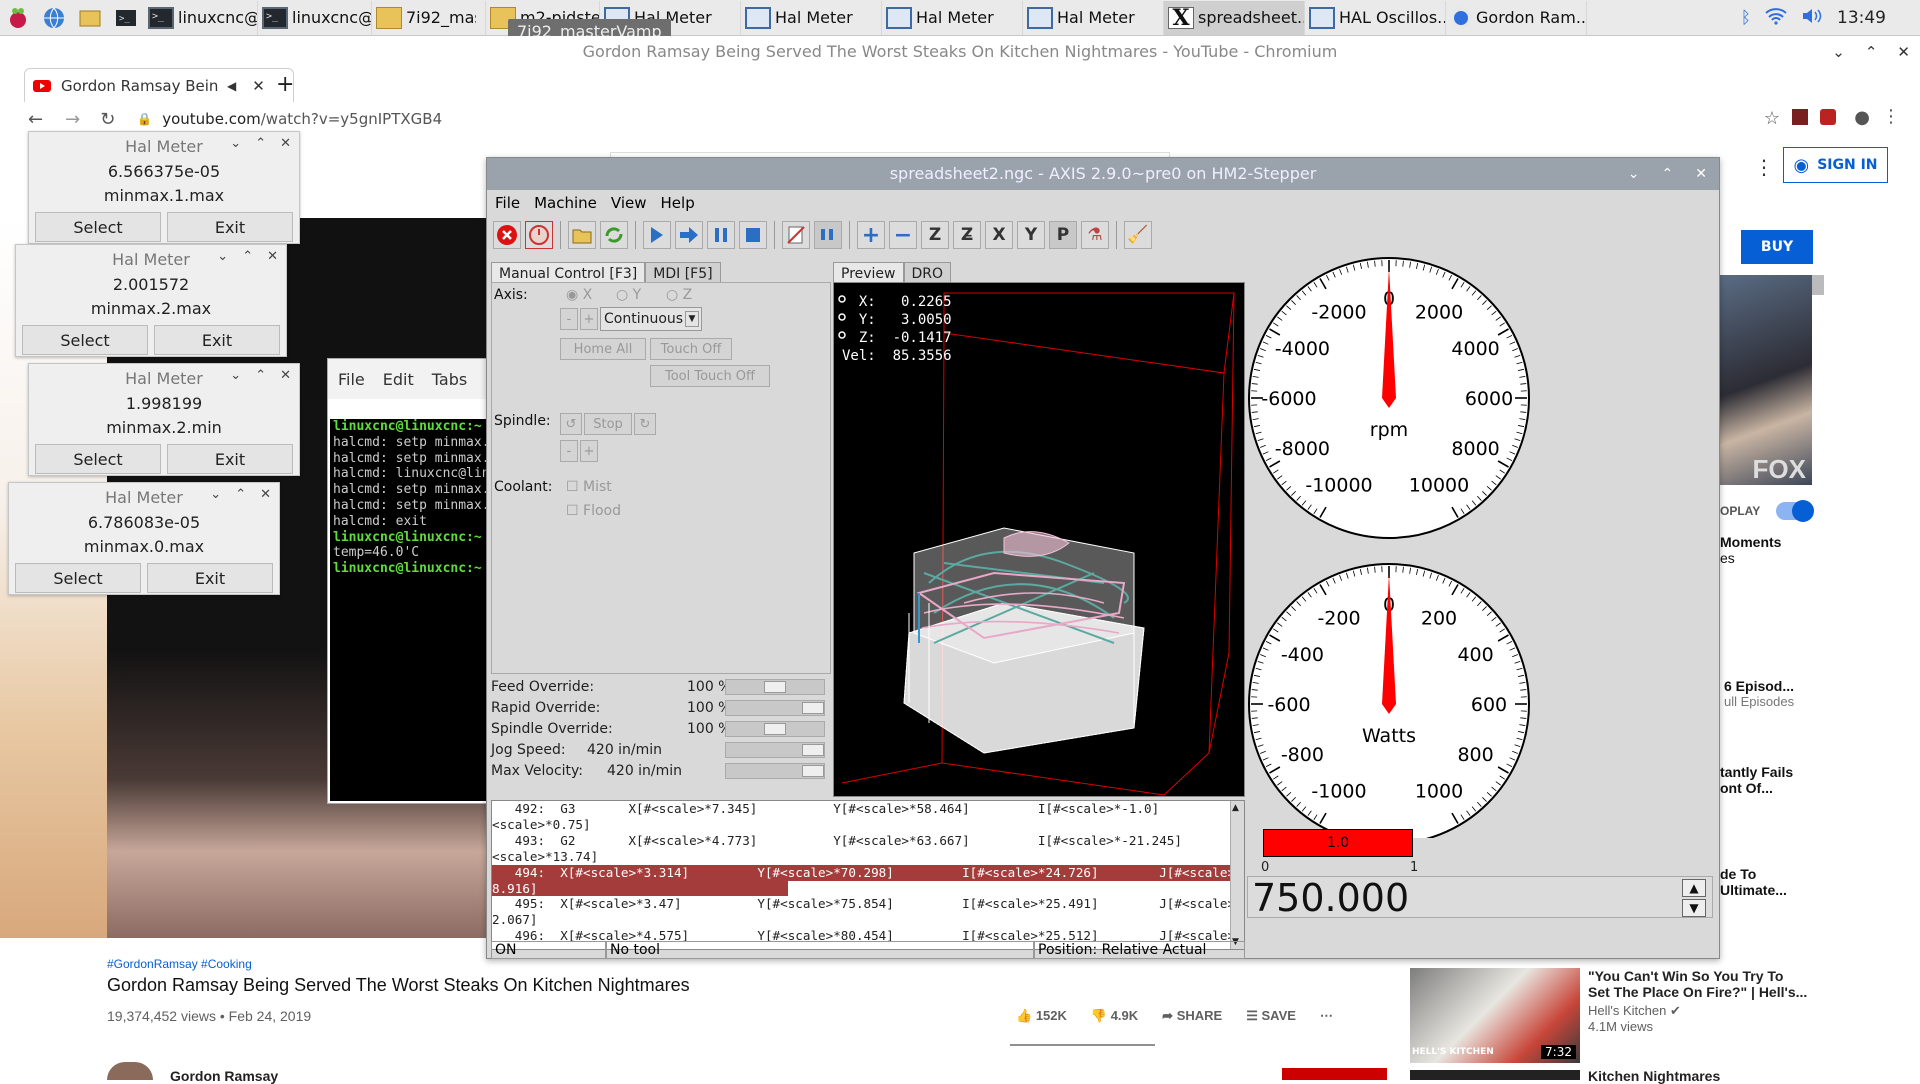  What do you see at coordinates (868, 857) in the screenshot?
I see `gcode-line: <scale>*13.74]` at bounding box center [868, 857].